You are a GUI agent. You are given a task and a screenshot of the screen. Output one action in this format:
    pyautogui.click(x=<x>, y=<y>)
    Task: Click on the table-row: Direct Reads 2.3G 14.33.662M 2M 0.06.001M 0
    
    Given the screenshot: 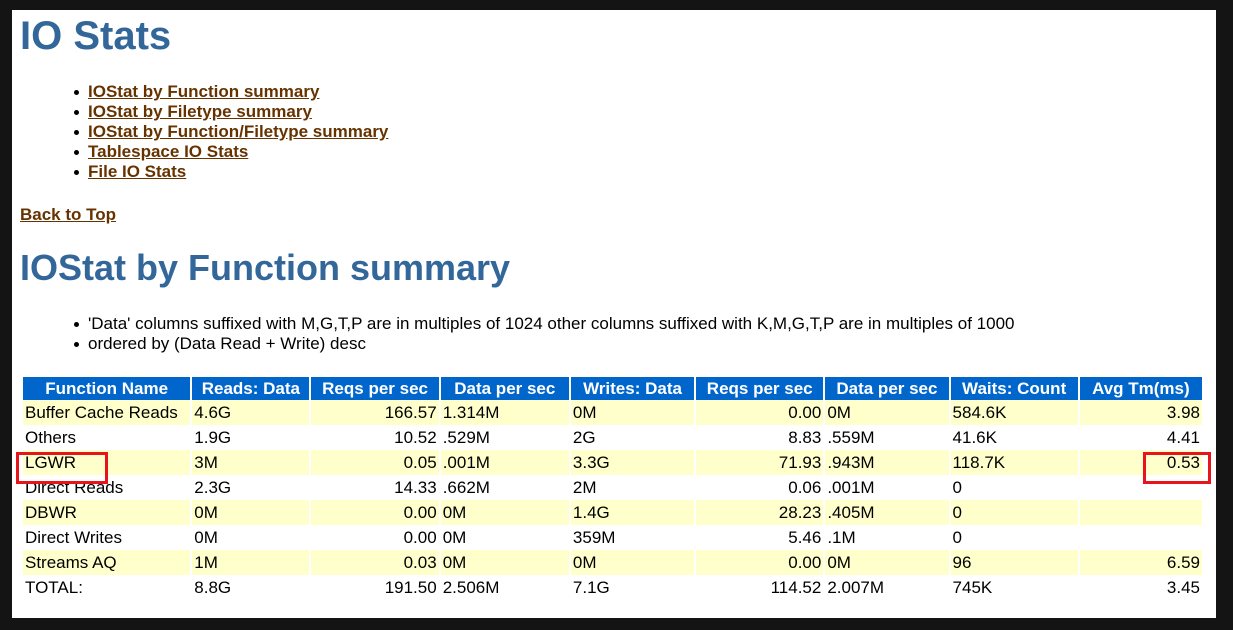 What is the action you would take?
    pyautogui.click(x=612, y=487)
    